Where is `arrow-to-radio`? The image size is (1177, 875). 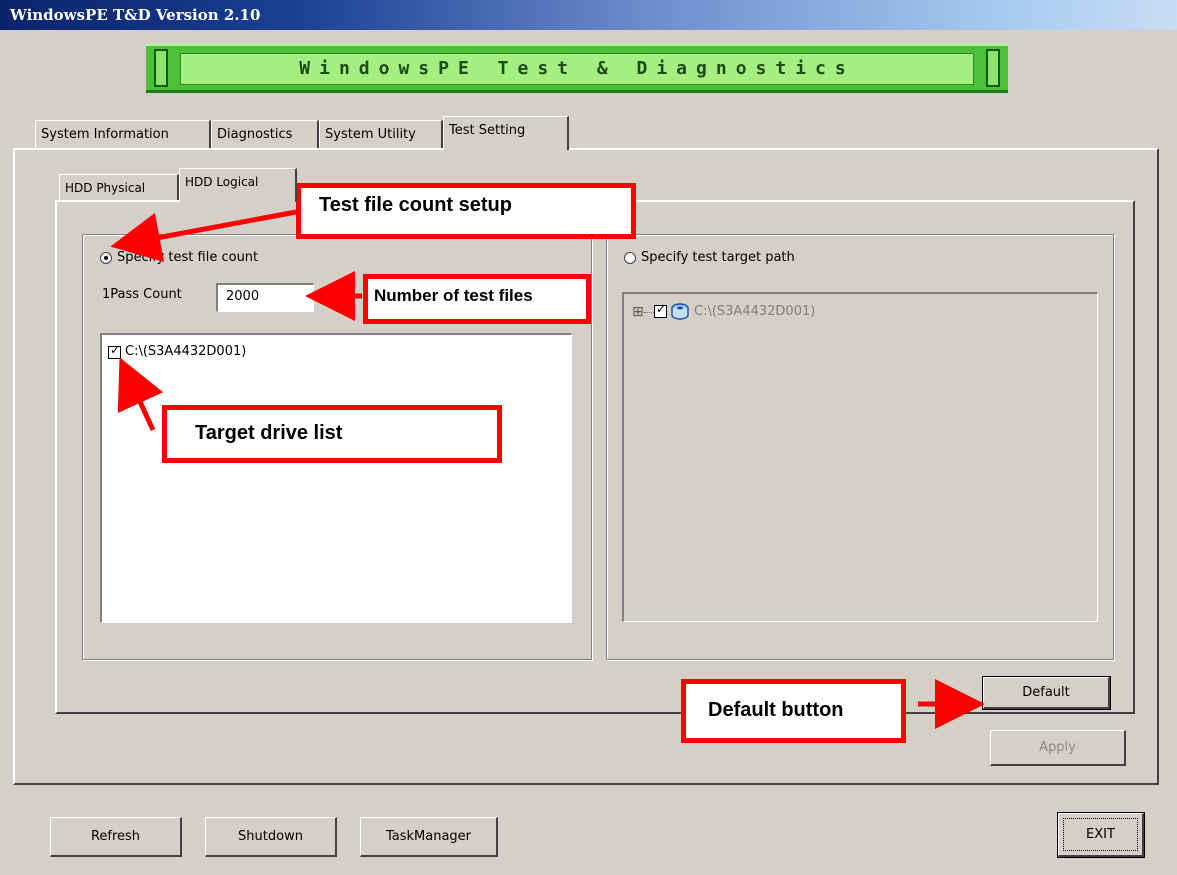
arrow-to-radio is located at coordinates (203, 235).